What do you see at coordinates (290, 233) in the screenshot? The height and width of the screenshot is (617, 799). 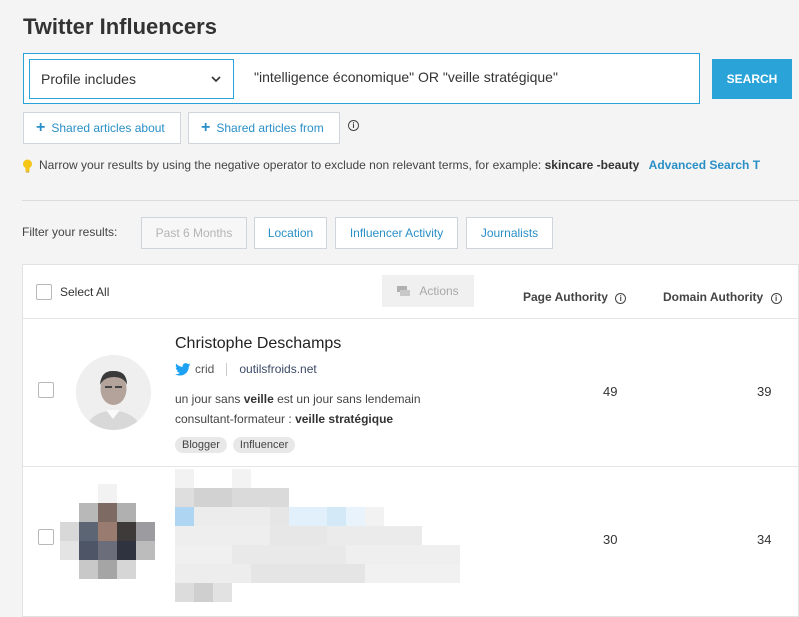 I see `filter-location: Location` at bounding box center [290, 233].